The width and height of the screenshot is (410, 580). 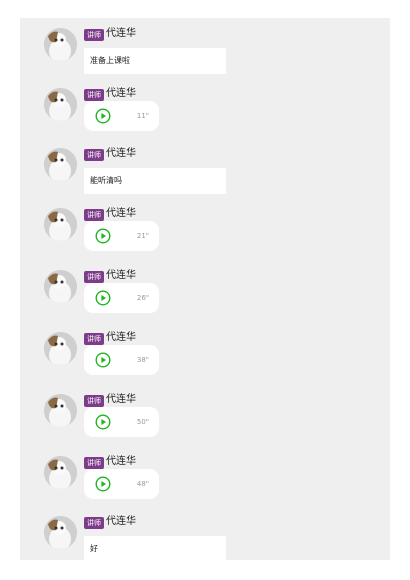 I want to click on chat-message: 讲师 代连华 11", so click(x=224, y=112).